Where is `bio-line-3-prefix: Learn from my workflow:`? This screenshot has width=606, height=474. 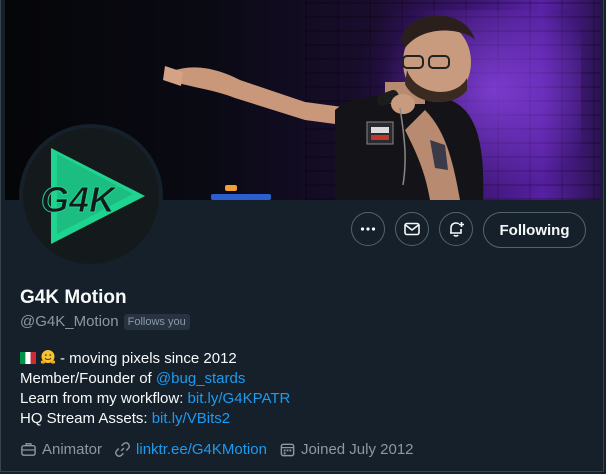
bio-line-3-prefix: Learn from my workflow: is located at coordinates (104, 398).